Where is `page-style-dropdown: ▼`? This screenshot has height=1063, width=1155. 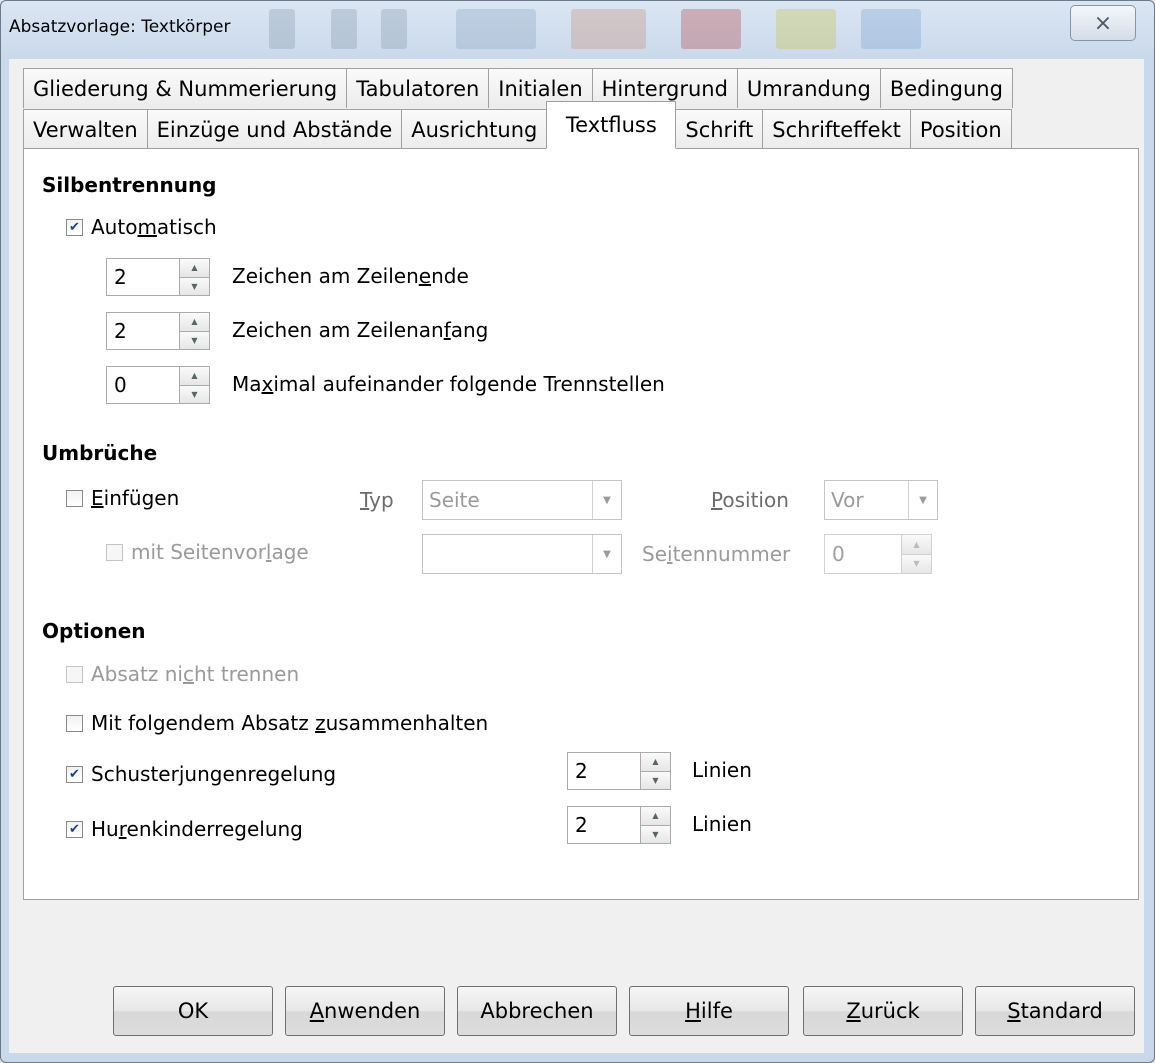
page-style-dropdown: ▼ is located at coordinates (522, 554).